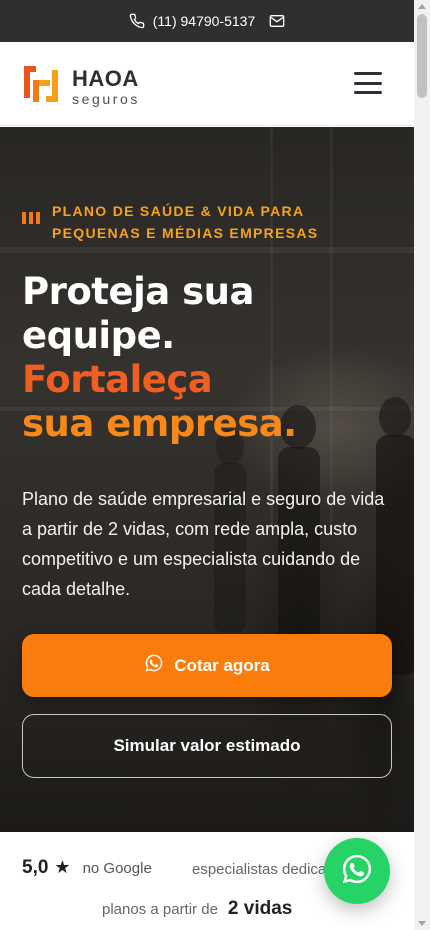 The width and height of the screenshot is (430, 930). I want to click on mail-icon, so click(277, 21).